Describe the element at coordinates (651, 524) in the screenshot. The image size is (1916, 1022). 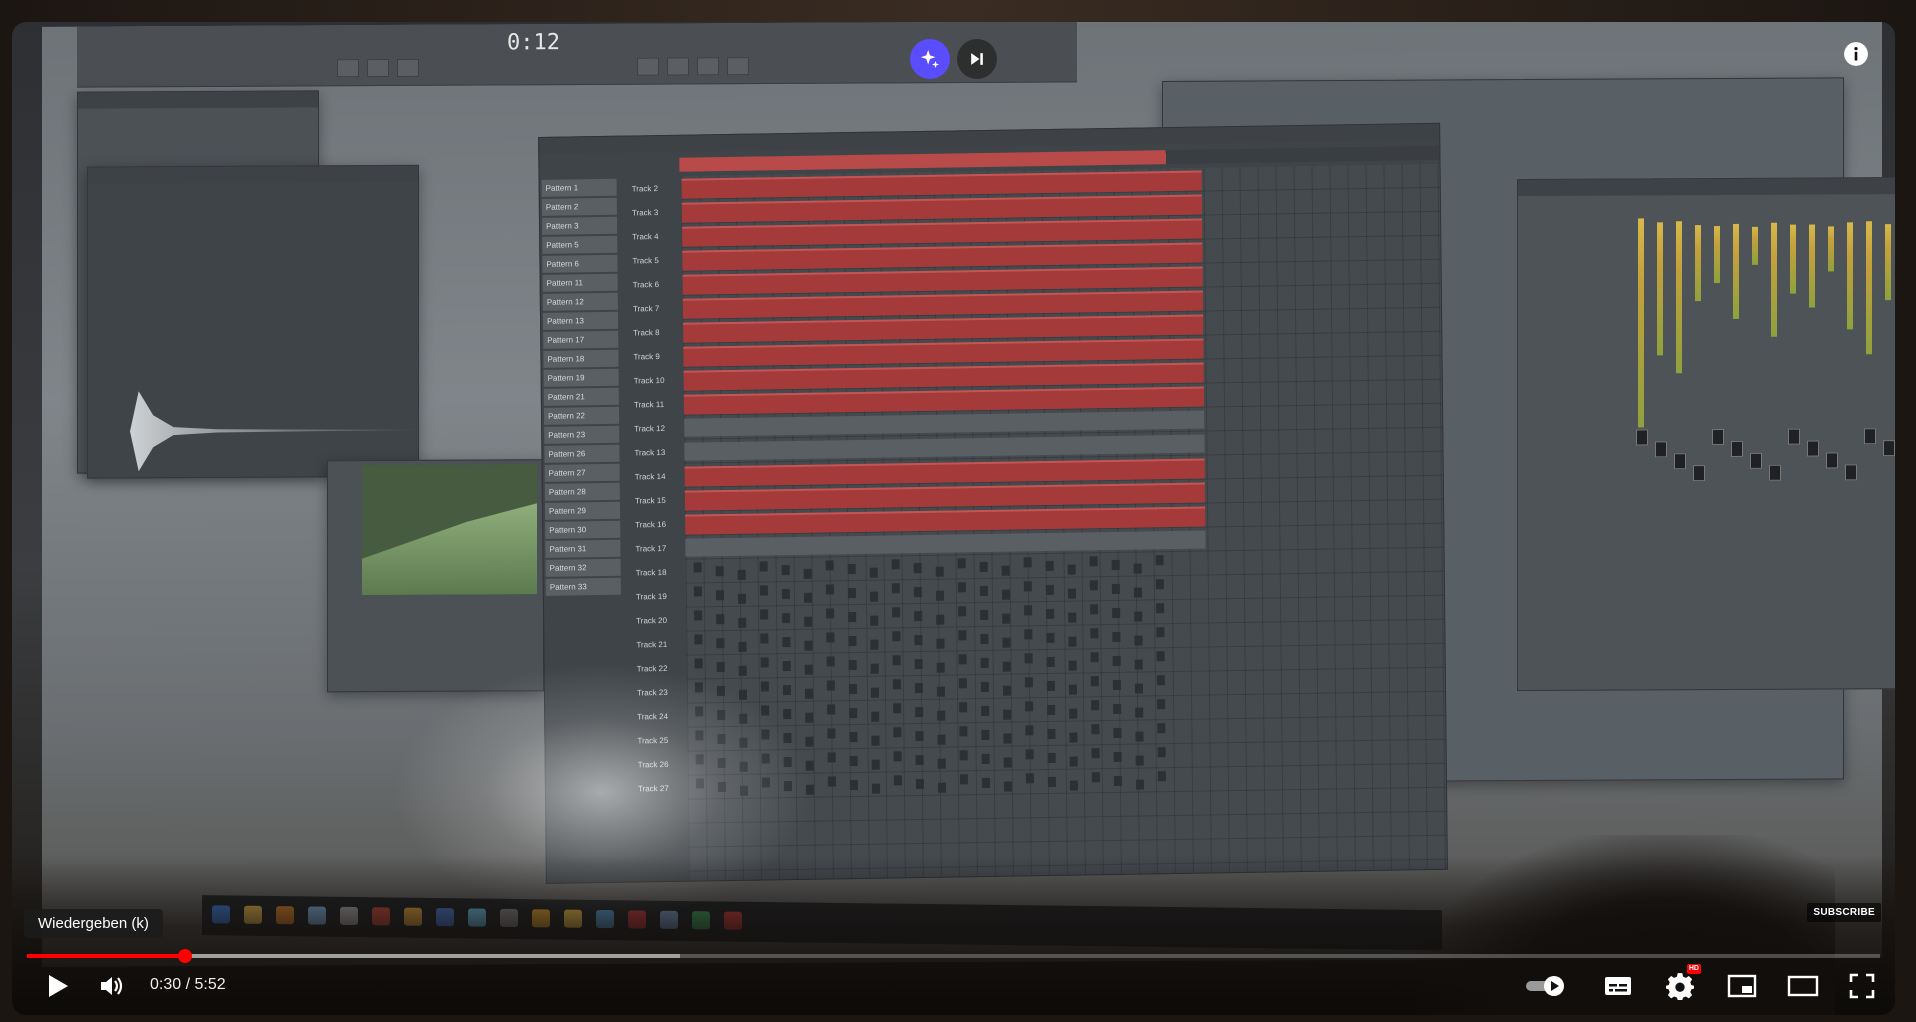
I see `track-label: Track 16` at that location.